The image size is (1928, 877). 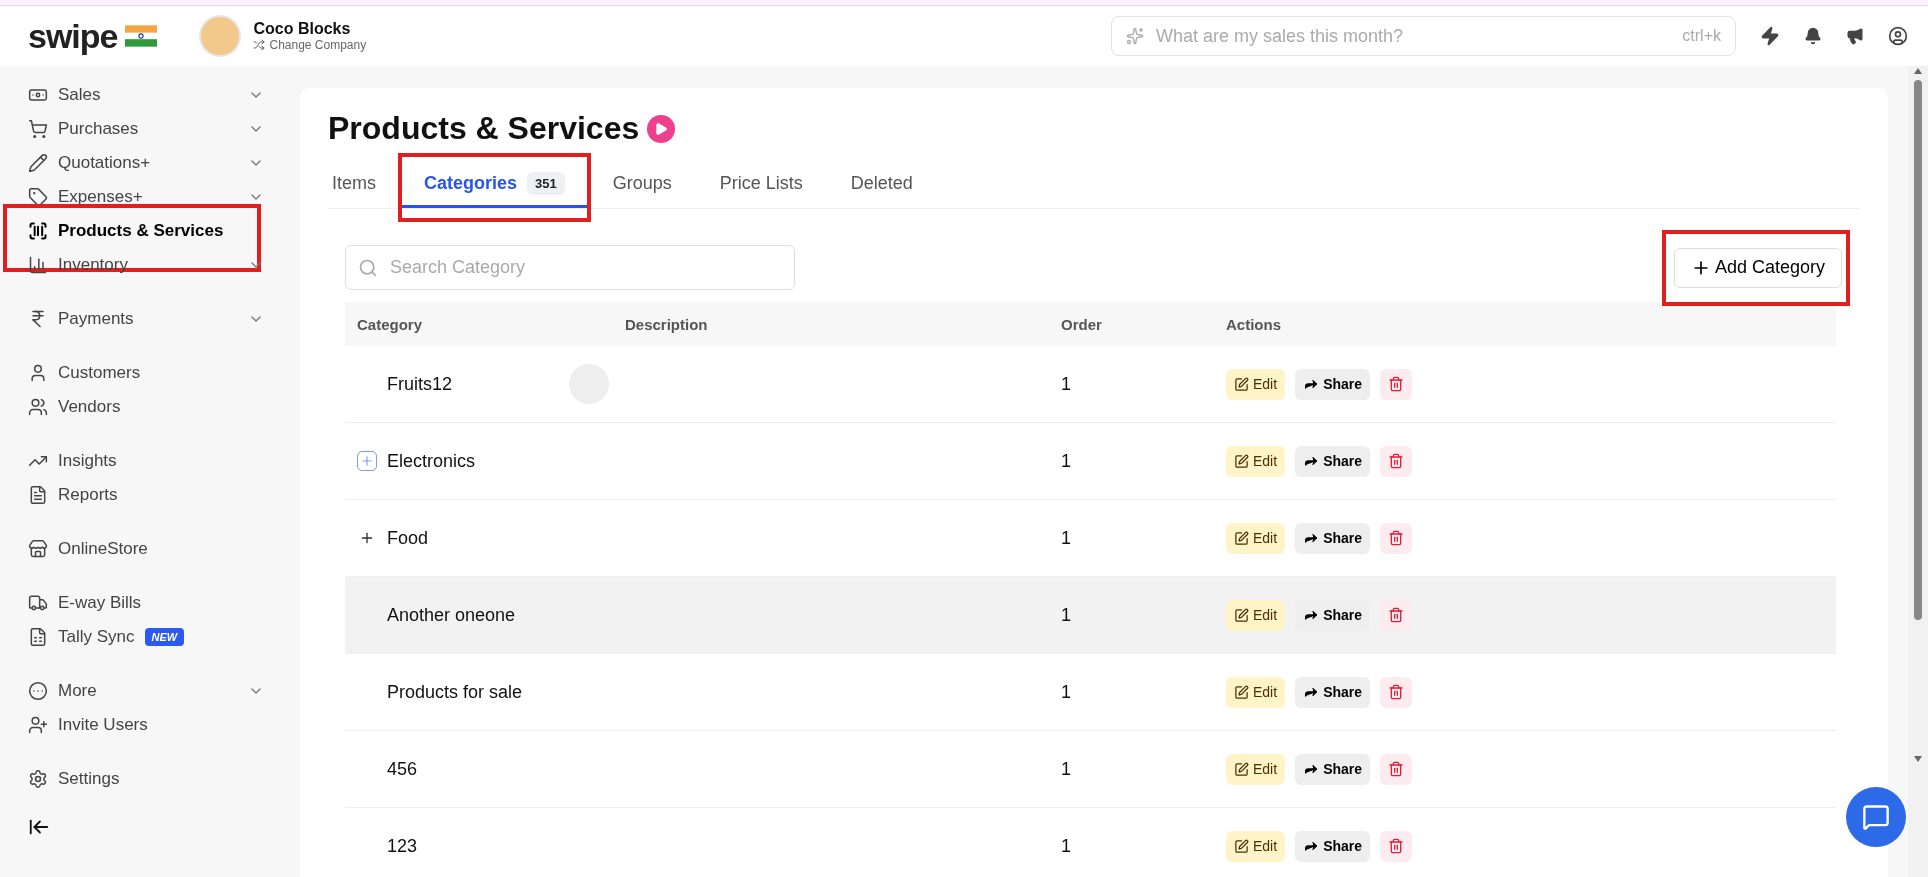 I want to click on tab: Categories 351, so click(x=494, y=184).